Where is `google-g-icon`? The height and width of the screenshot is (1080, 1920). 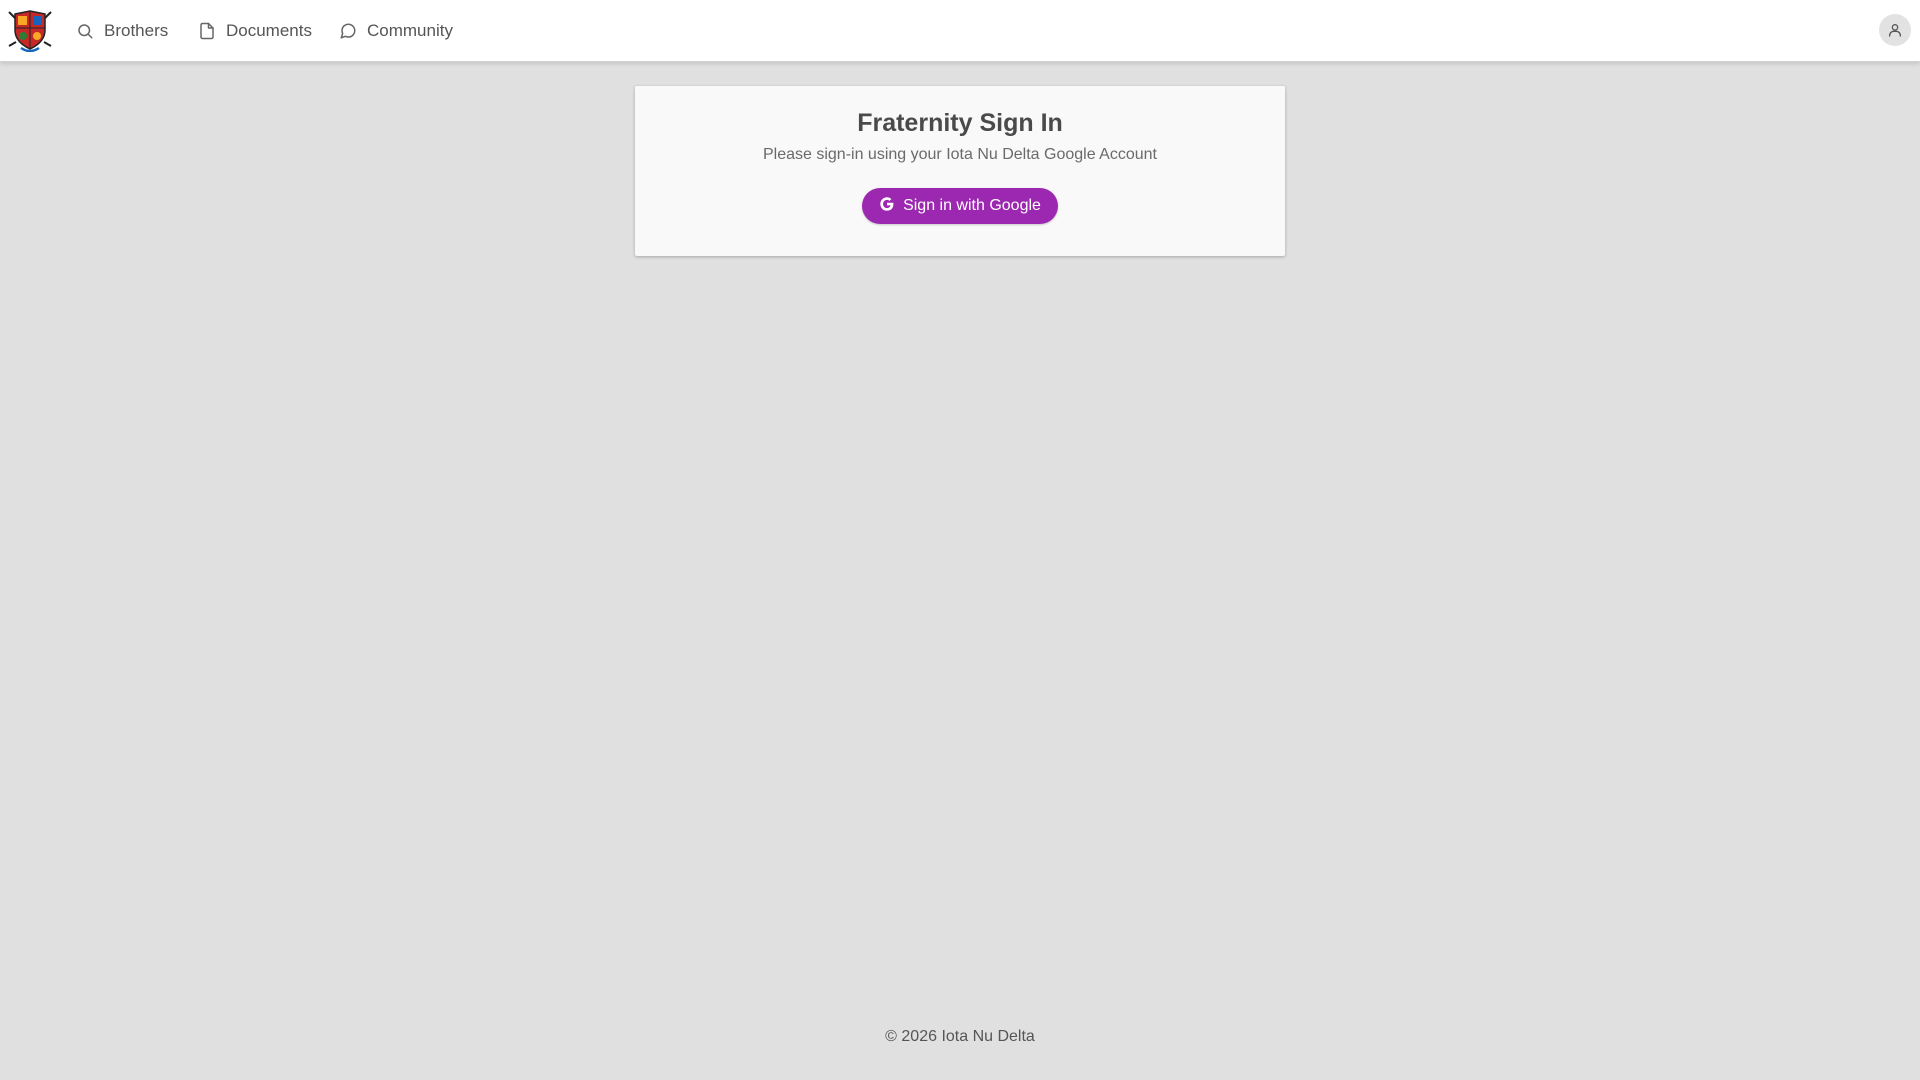 google-g-icon is located at coordinates (887, 206).